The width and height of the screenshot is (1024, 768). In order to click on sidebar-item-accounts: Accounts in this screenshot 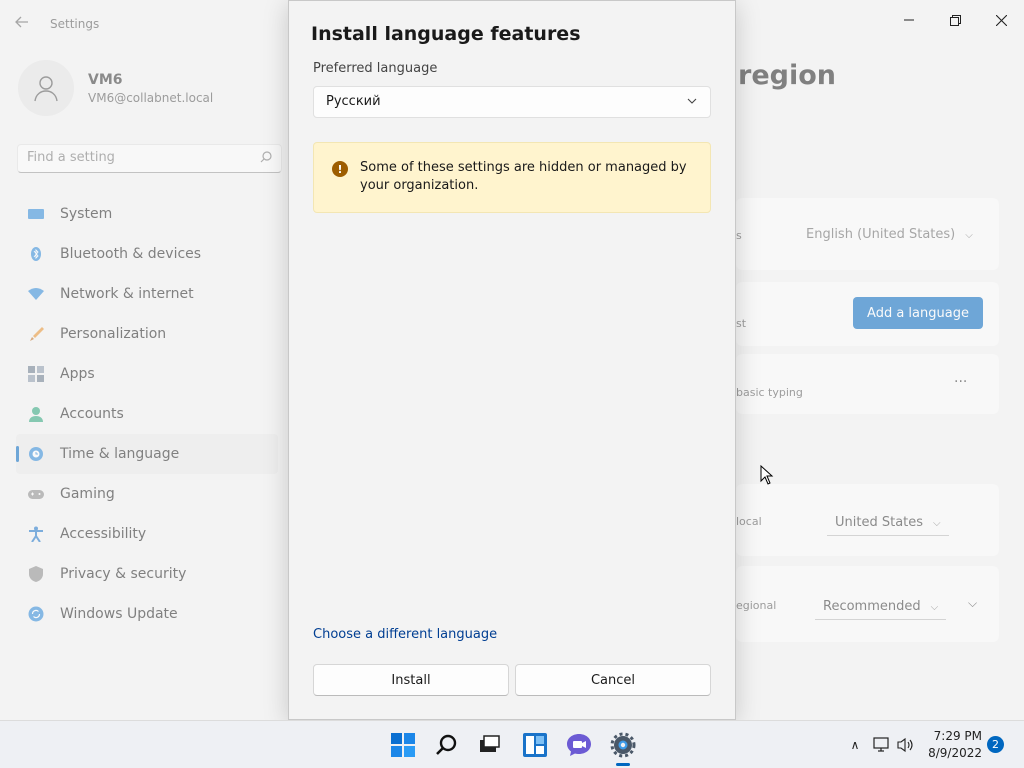, I will do `click(147, 414)`.